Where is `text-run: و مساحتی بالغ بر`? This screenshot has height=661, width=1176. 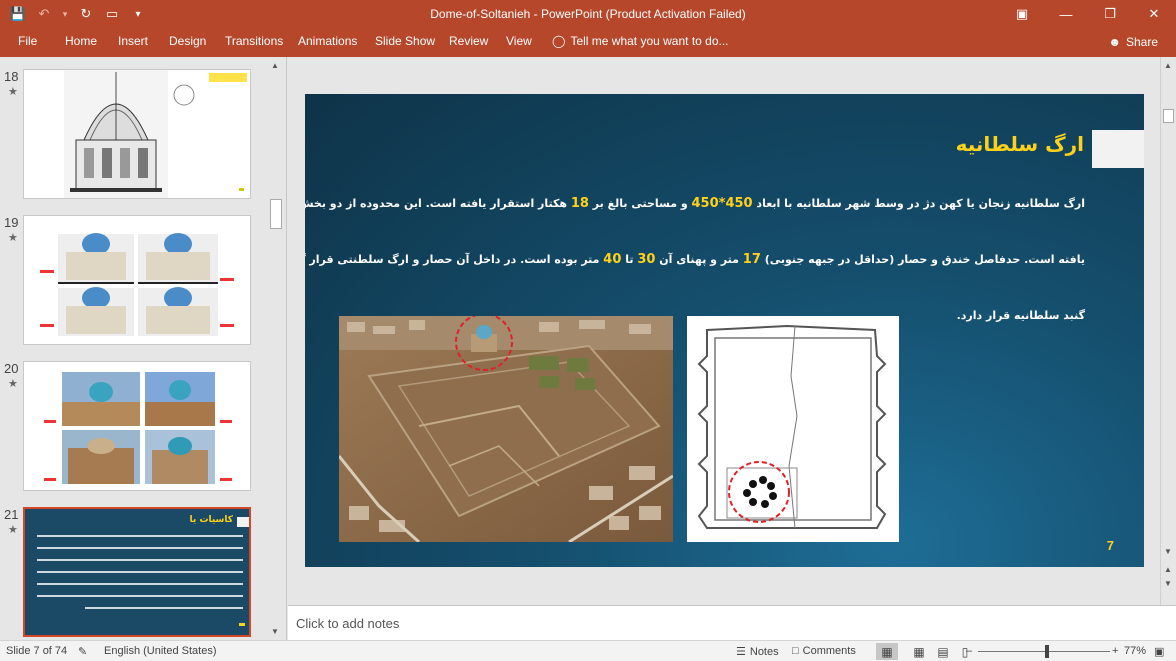 text-run: و مساحتی بالغ بر is located at coordinates (640, 203).